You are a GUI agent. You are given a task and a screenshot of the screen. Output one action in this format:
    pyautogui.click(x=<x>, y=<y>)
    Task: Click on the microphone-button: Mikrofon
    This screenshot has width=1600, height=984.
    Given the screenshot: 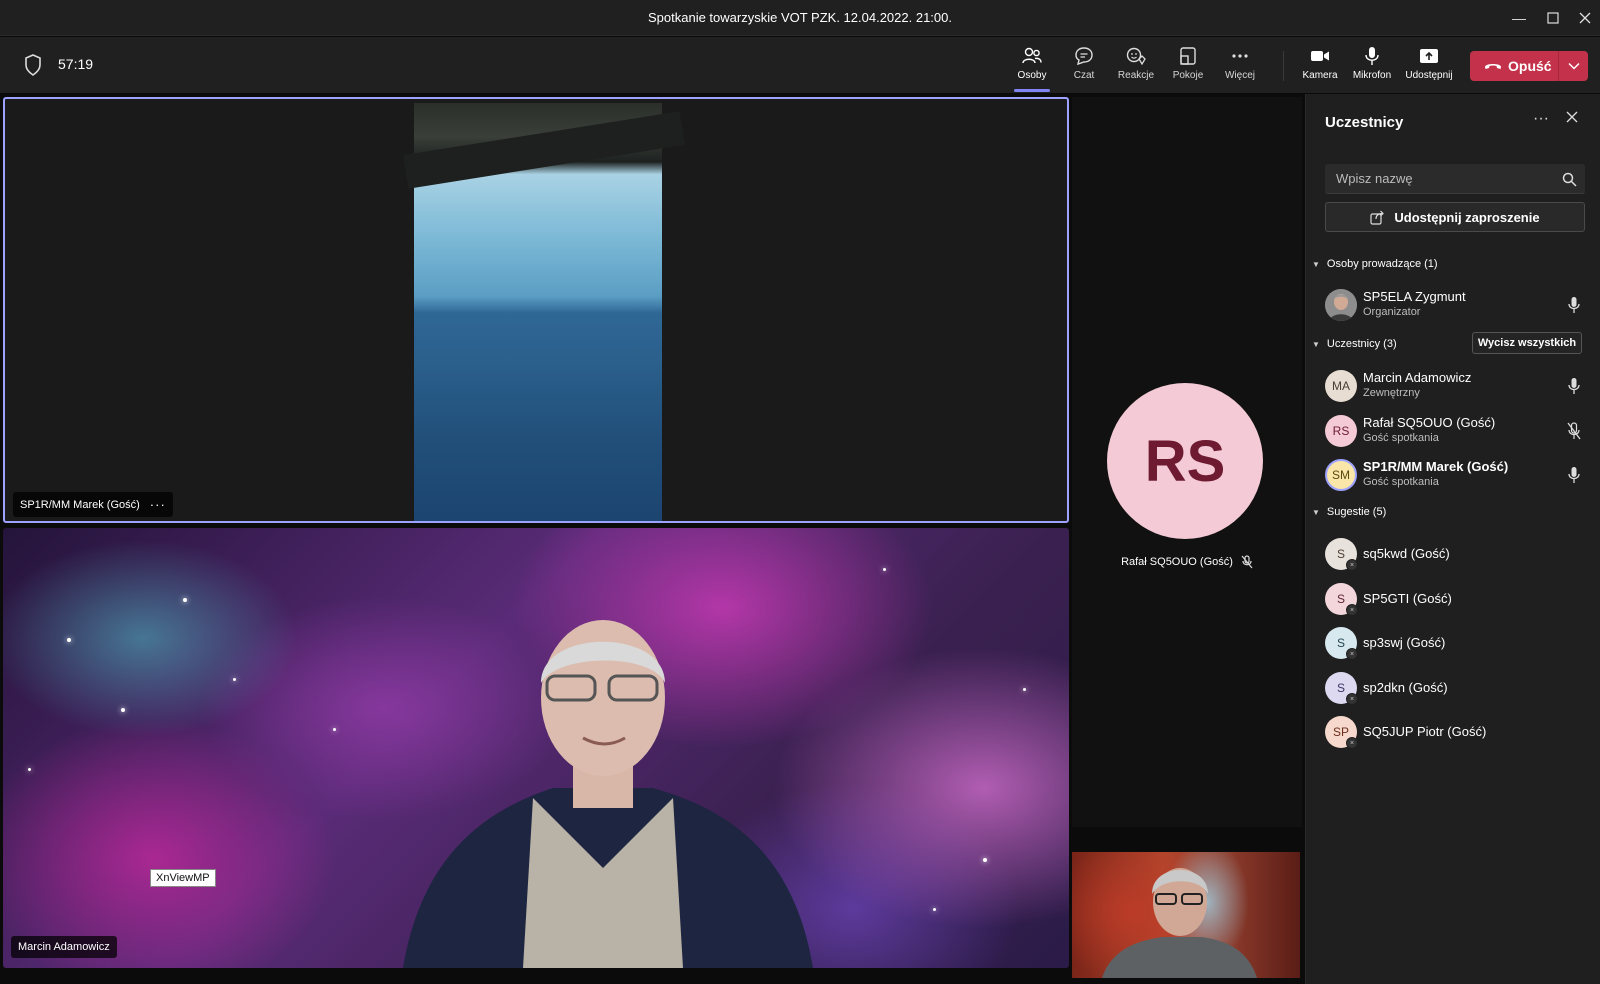 What is the action you would take?
    pyautogui.click(x=1372, y=67)
    